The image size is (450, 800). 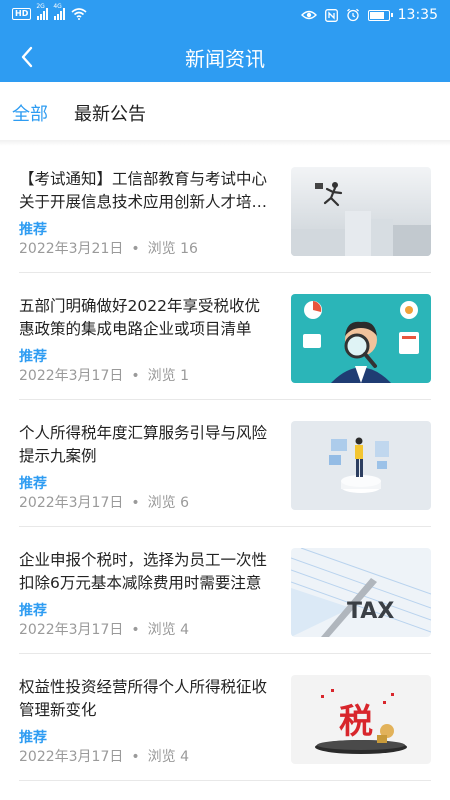 What do you see at coordinates (71, 249) in the screenshot?
I see `news-date: 2022年3月21日` at bounding box center [71, 249].